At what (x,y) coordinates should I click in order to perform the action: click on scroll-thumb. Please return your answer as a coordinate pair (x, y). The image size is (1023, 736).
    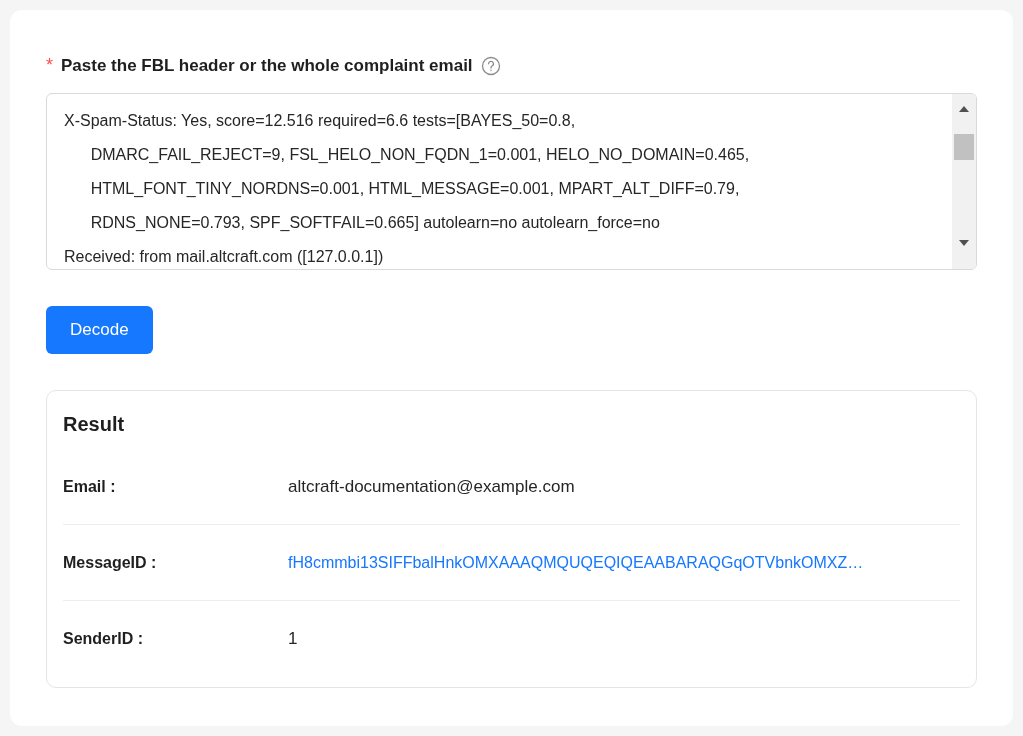
    Looking at the image, I should click on (964, 147).